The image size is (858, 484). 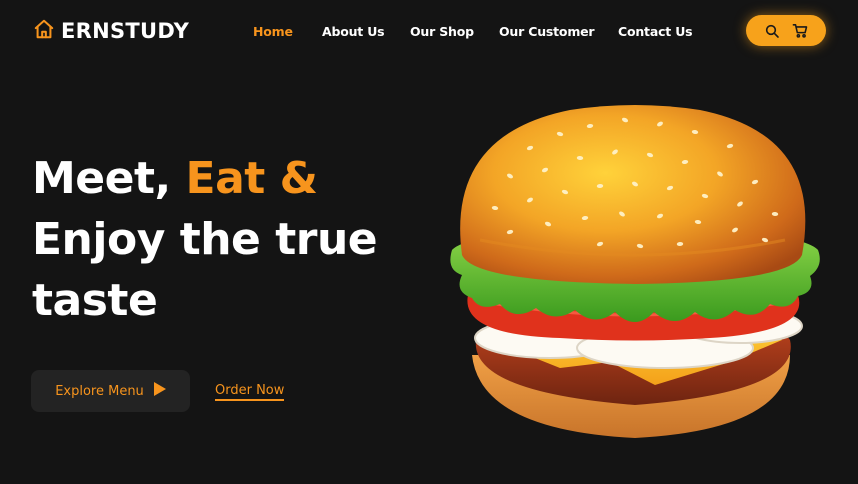 I want to click on nav-item-about-us: About Us, so click(x=353, y=31).